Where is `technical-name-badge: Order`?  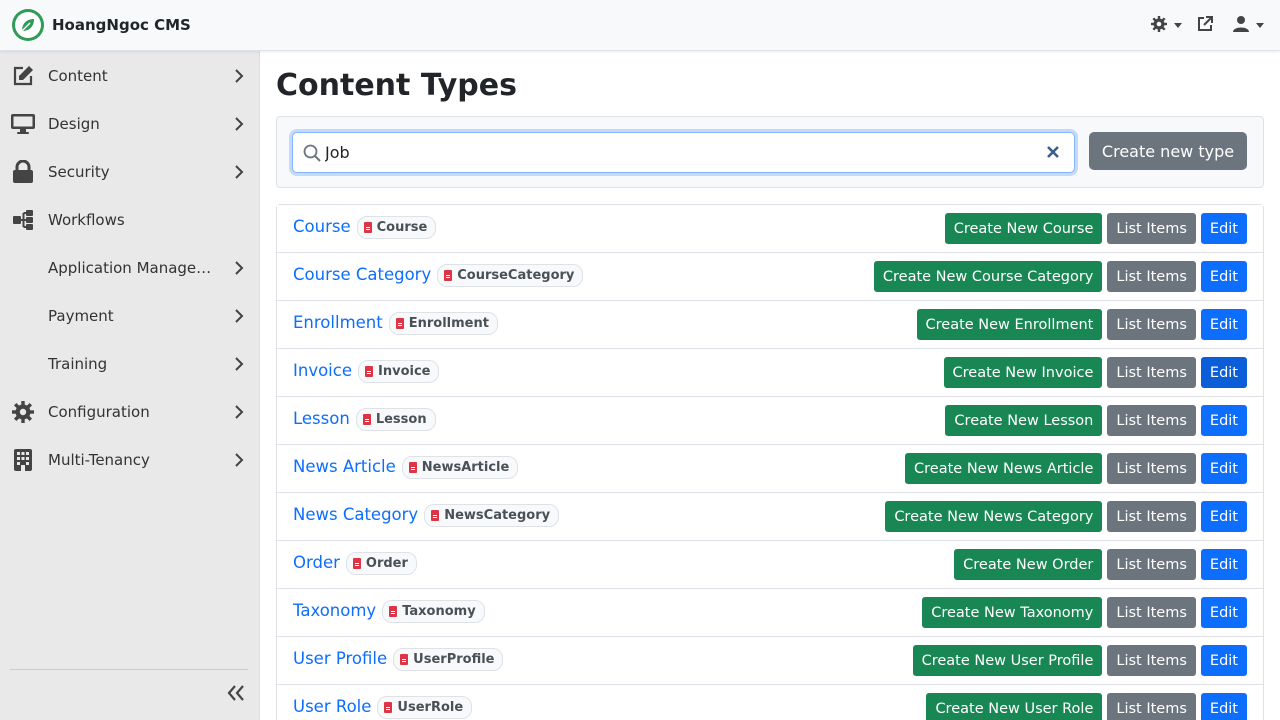 technical-name-badge: Order is located at coordinates (381, 563).